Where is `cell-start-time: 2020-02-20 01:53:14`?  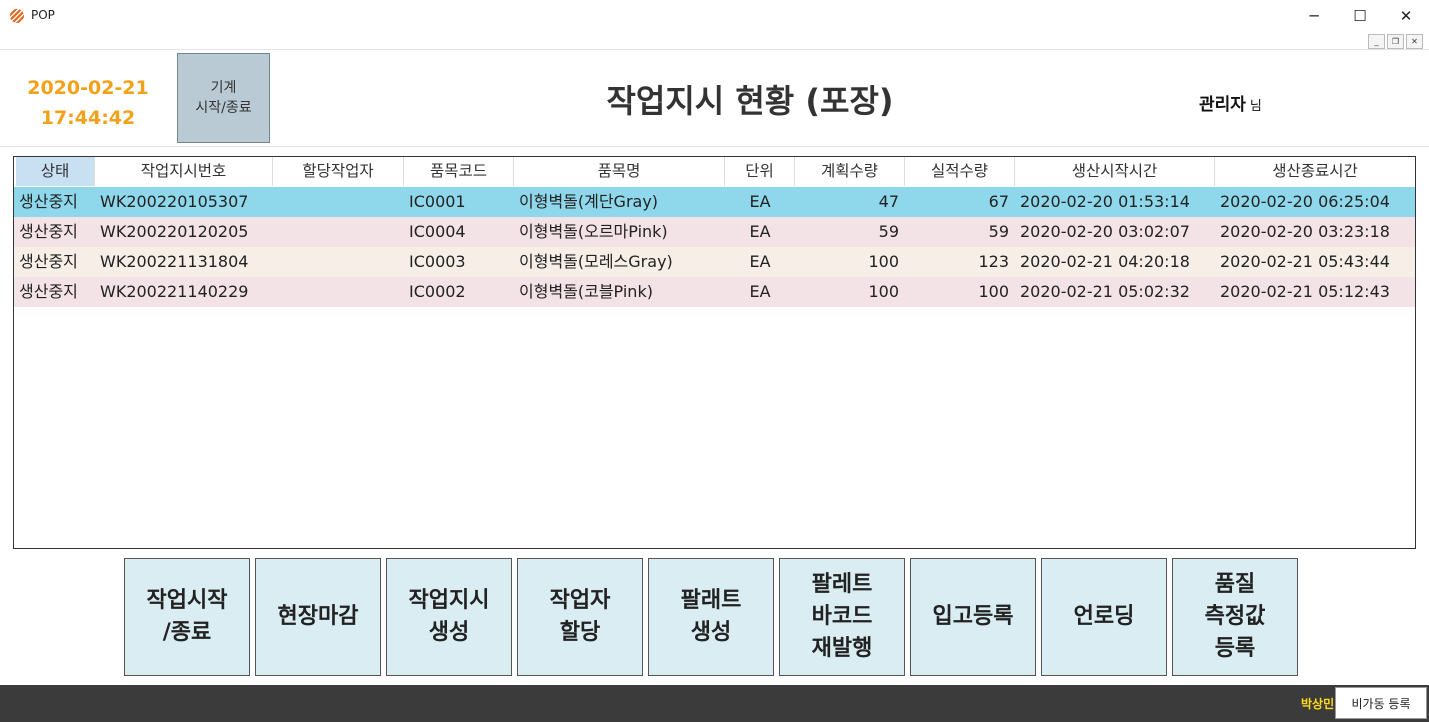 cell-start-time: 2020-02-20 01:53:14 is located at coordinates (1105, 201).